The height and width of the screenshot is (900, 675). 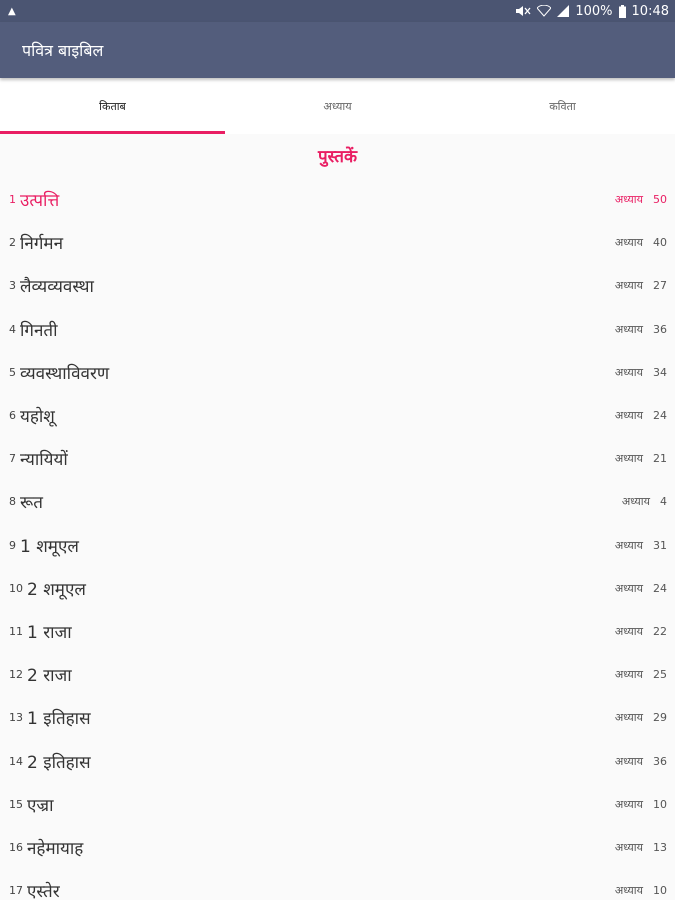 What do you see at coordinates (337, 199) in the screenshot?
I see `book-row: 1 उत्पत्ति अध्याय 50` at bounding box center [337, 199].